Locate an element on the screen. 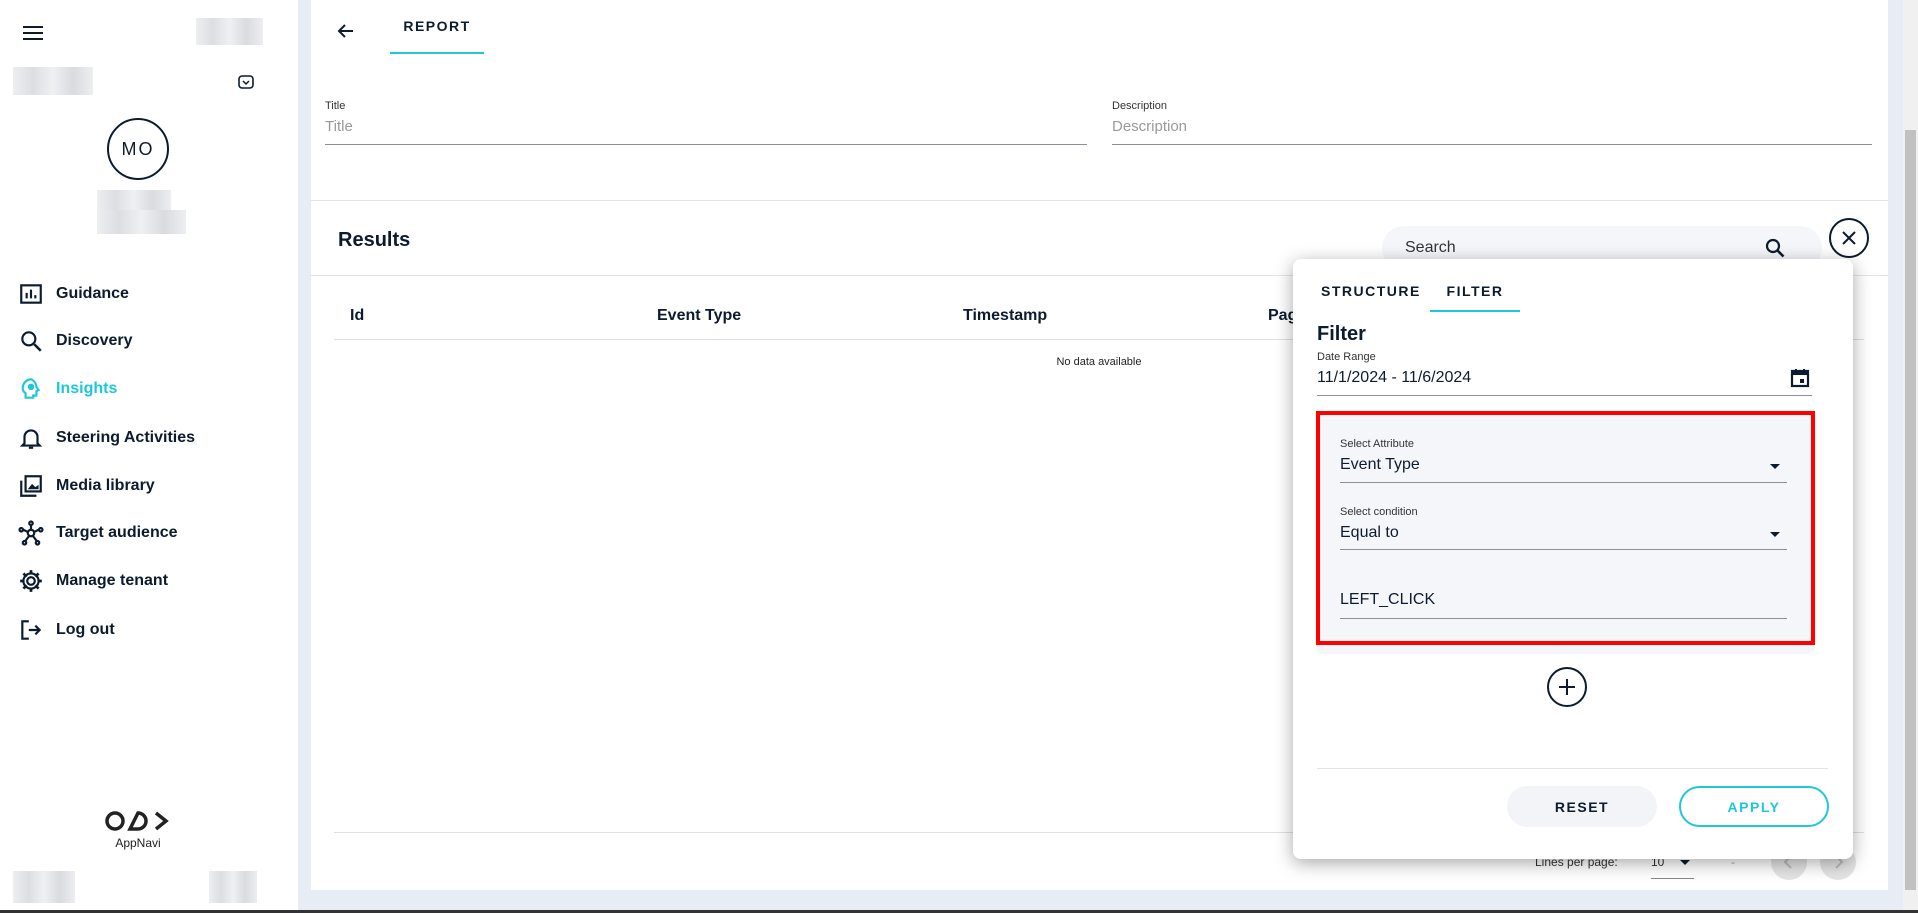 This screenshot has height=913, width=1918. sidebar-item-discovery: Discovery is located at coordinates (75, 341).